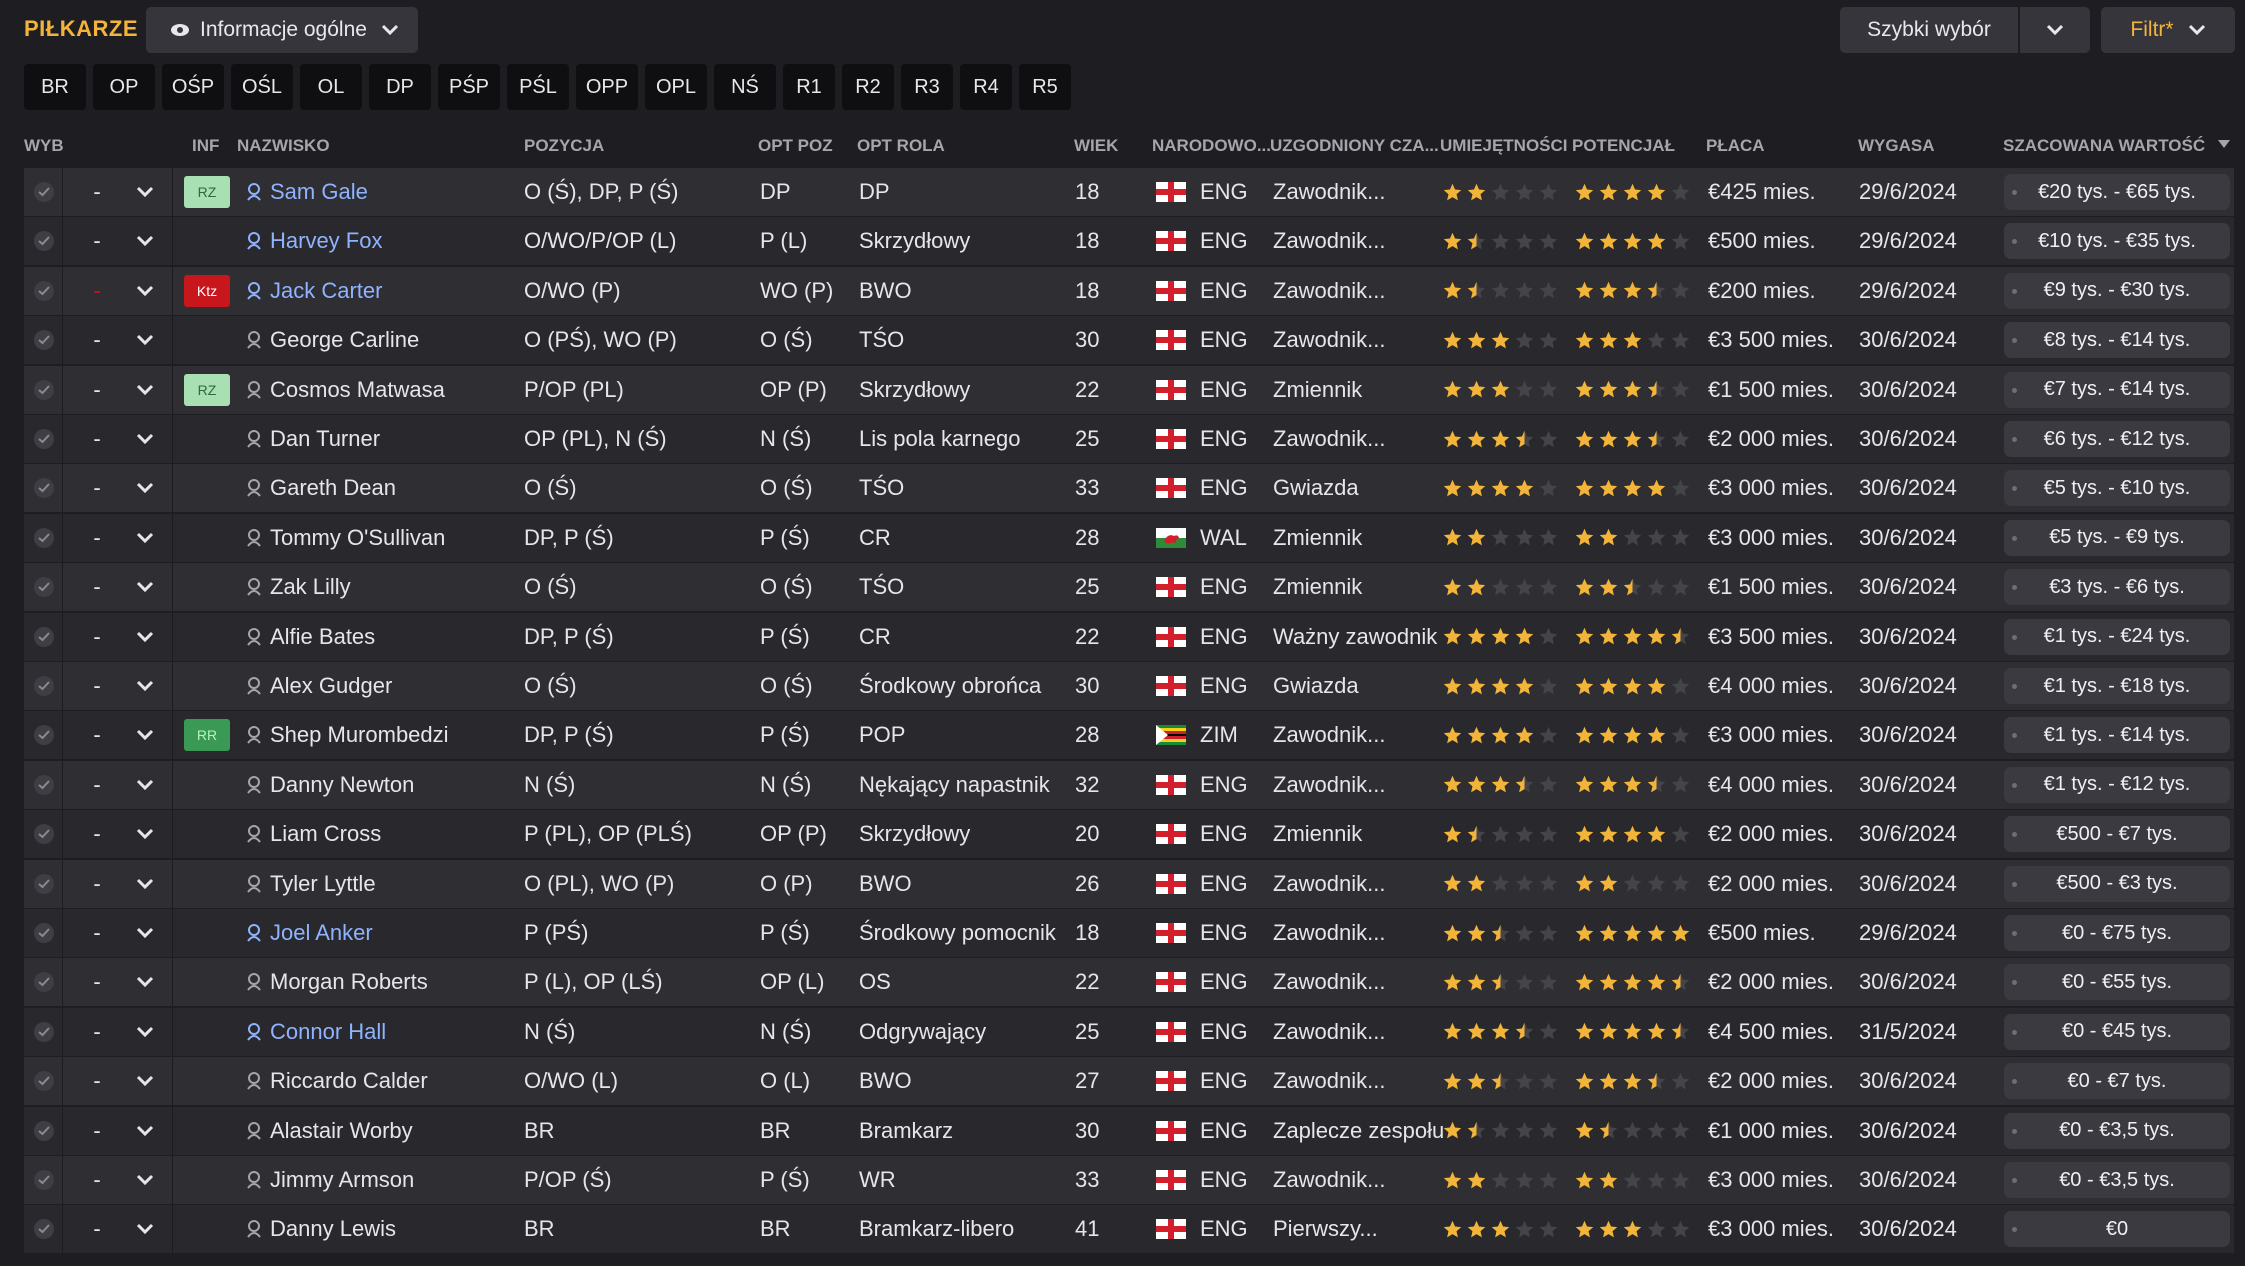 The width and height of the screenshot is (2245, 1266). I want to click on col-ability: UMIEJĘTNOŚCI, so click(1504, 146).